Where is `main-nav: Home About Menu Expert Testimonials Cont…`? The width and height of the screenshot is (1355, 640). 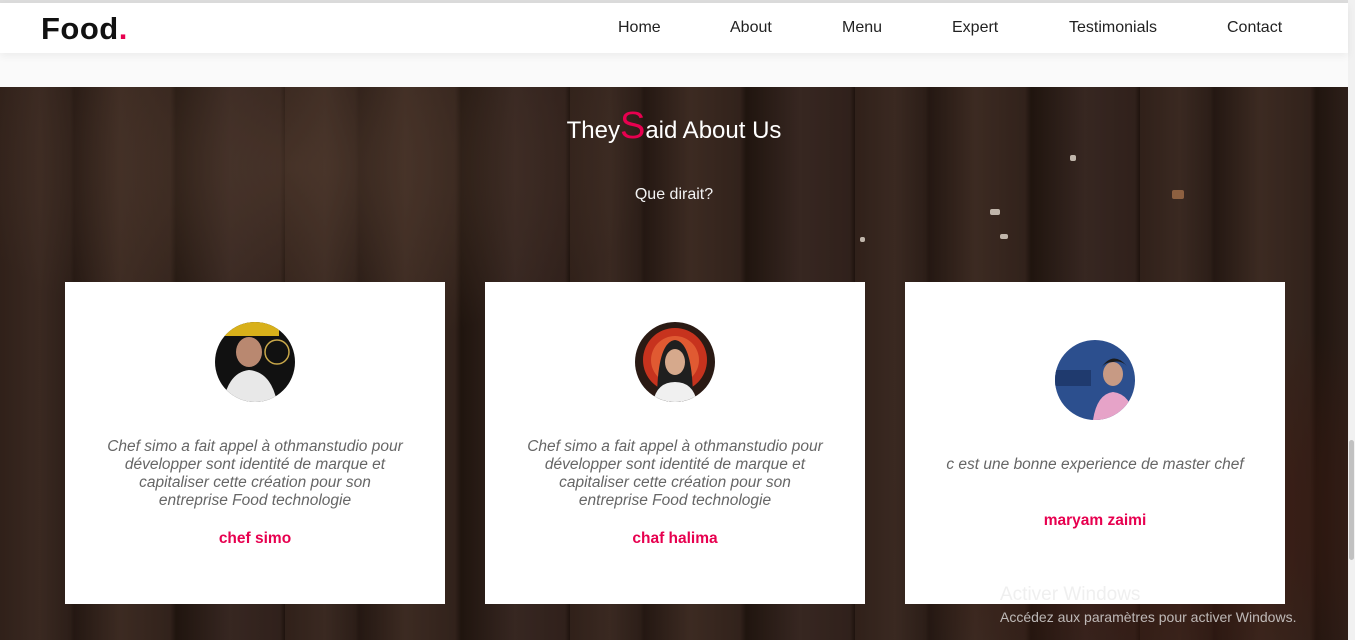 main-nav: Home About Menu Expert Testimonials Cont… is located at coordinates (674, 29).